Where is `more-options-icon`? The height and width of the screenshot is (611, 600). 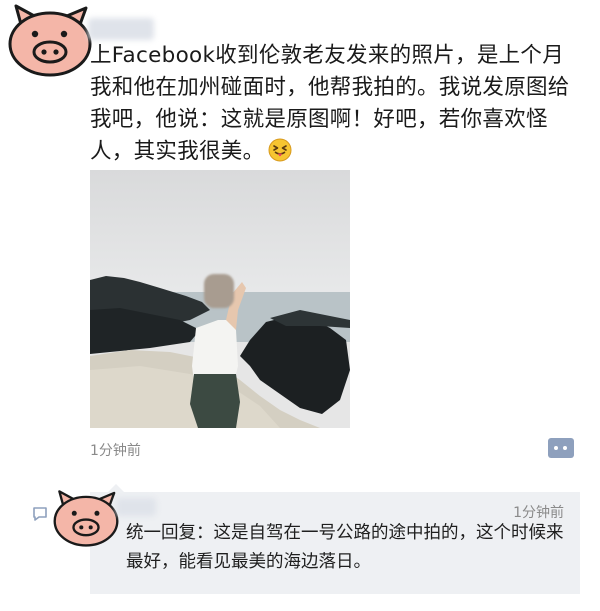 more-options-icon is located at coordinates (561, 448).